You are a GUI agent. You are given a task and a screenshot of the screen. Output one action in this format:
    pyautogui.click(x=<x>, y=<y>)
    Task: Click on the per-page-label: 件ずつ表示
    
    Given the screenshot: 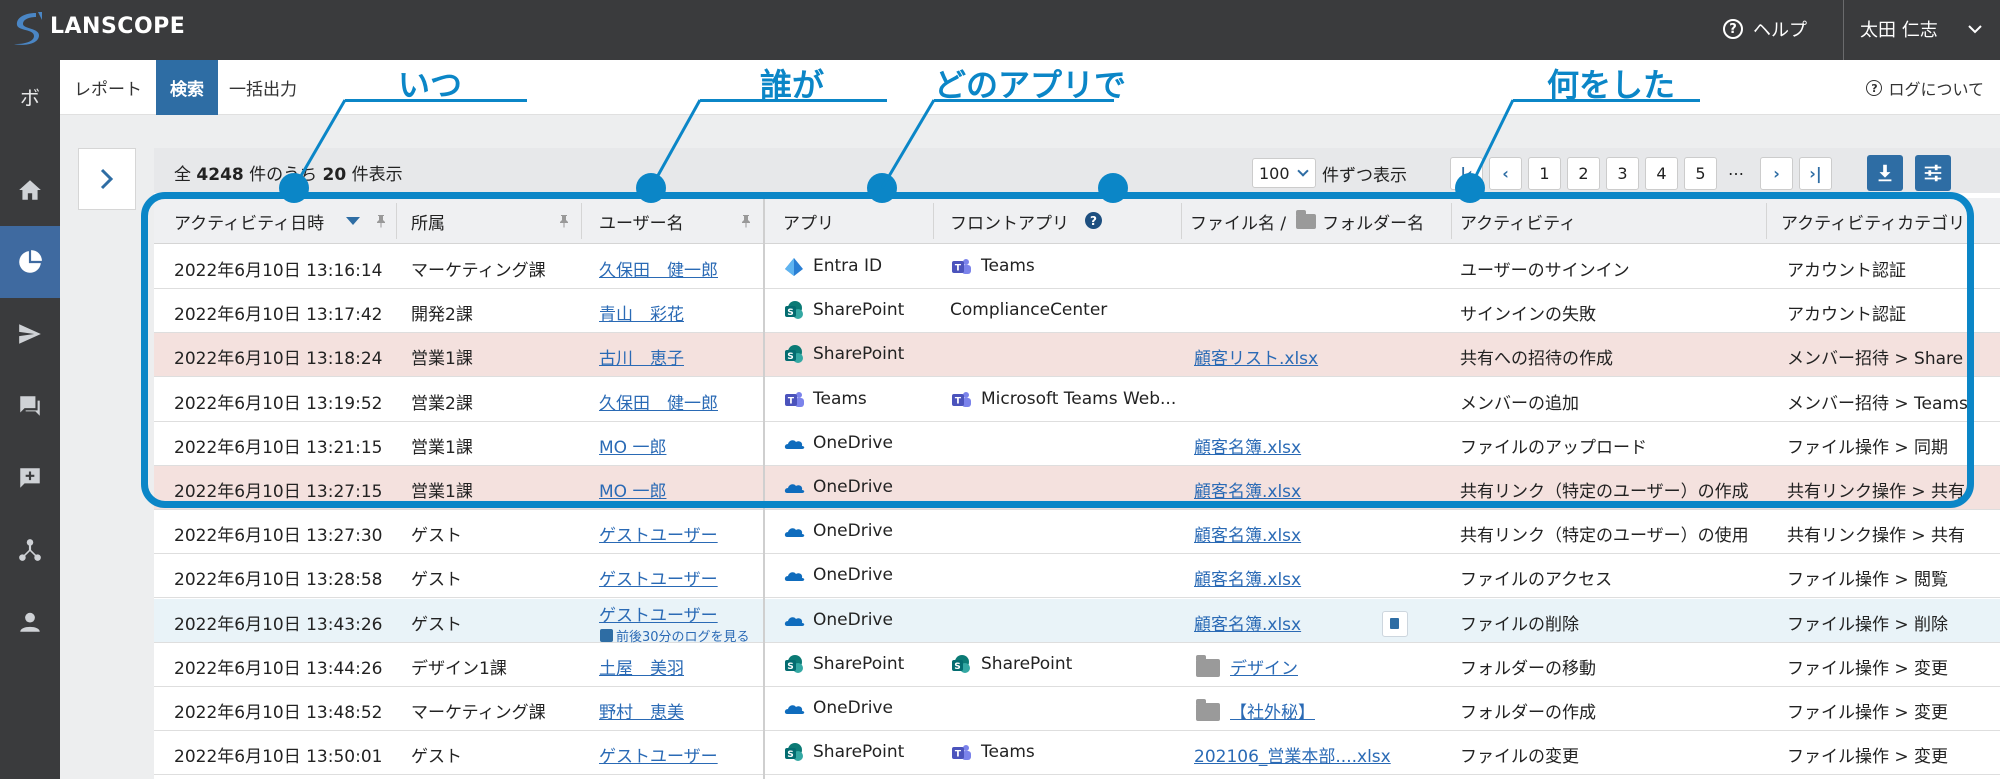 What is the action you would take?
    pyautogui.click(x=1364, y=176)
    